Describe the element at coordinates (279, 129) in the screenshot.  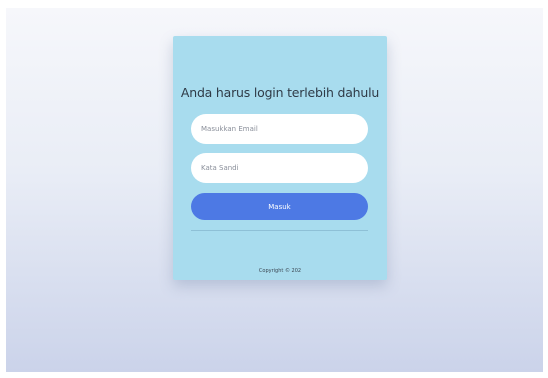
I see `email-input` at that location.